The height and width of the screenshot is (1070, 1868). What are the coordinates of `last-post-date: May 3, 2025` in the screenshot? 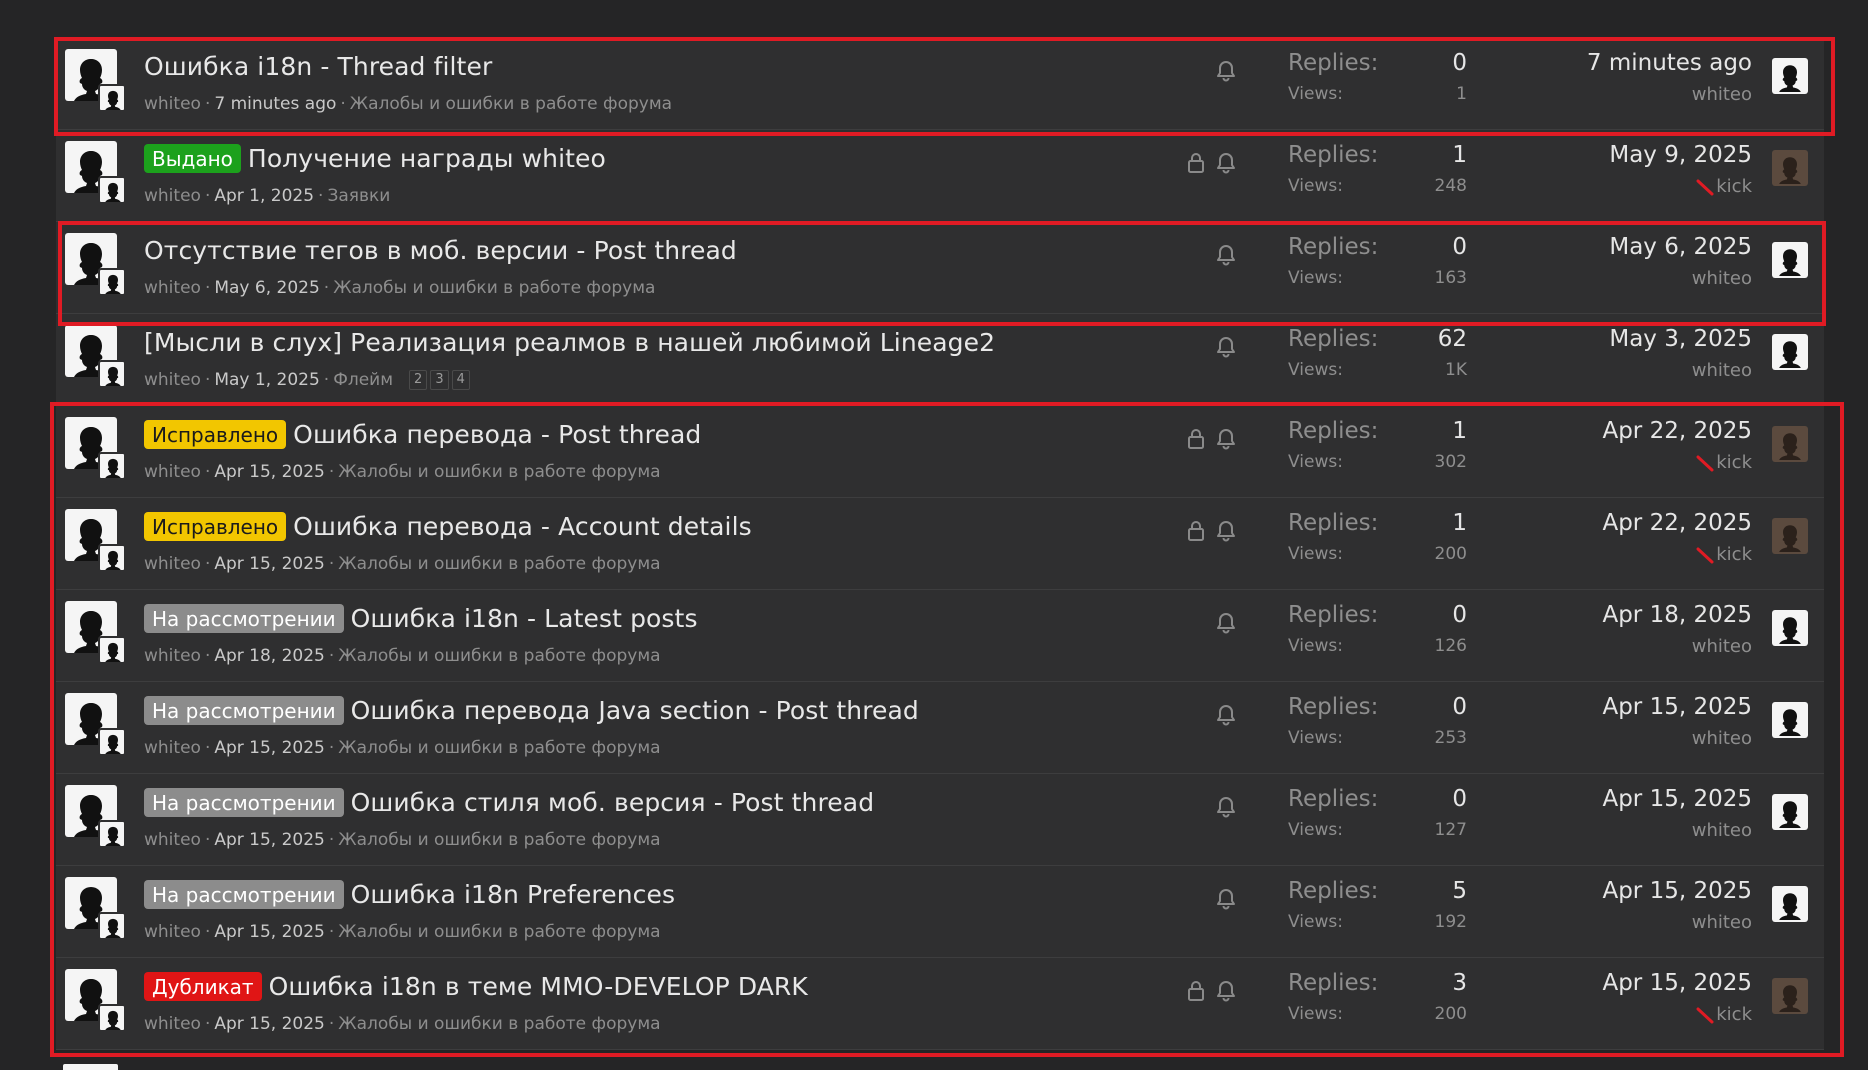 It's located at (1680, 339).